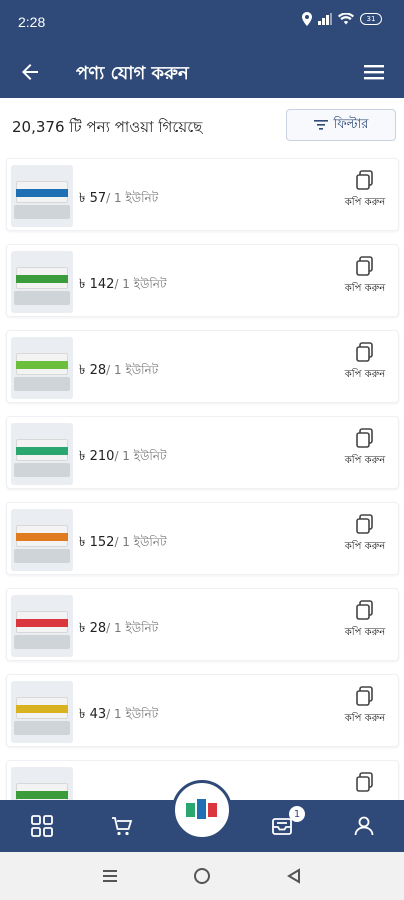 This screenshot has height=900, width=404. Describe the element at coordinates (202, 538) in the screenshot. I see `product-card: ৳ 152/ 1 ইউনিট কপি করুন` at that location.